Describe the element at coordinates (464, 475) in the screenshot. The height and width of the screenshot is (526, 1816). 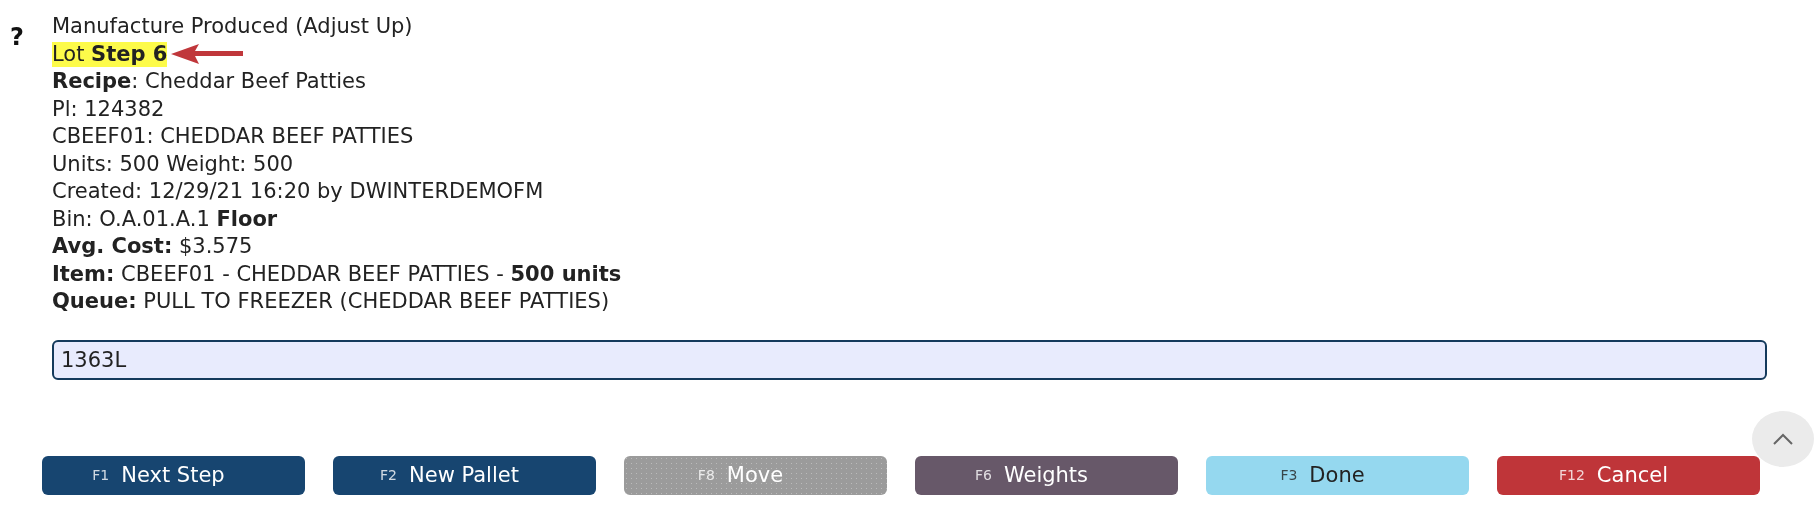
I see `function-key-button: F2 New Pallet` at that location.